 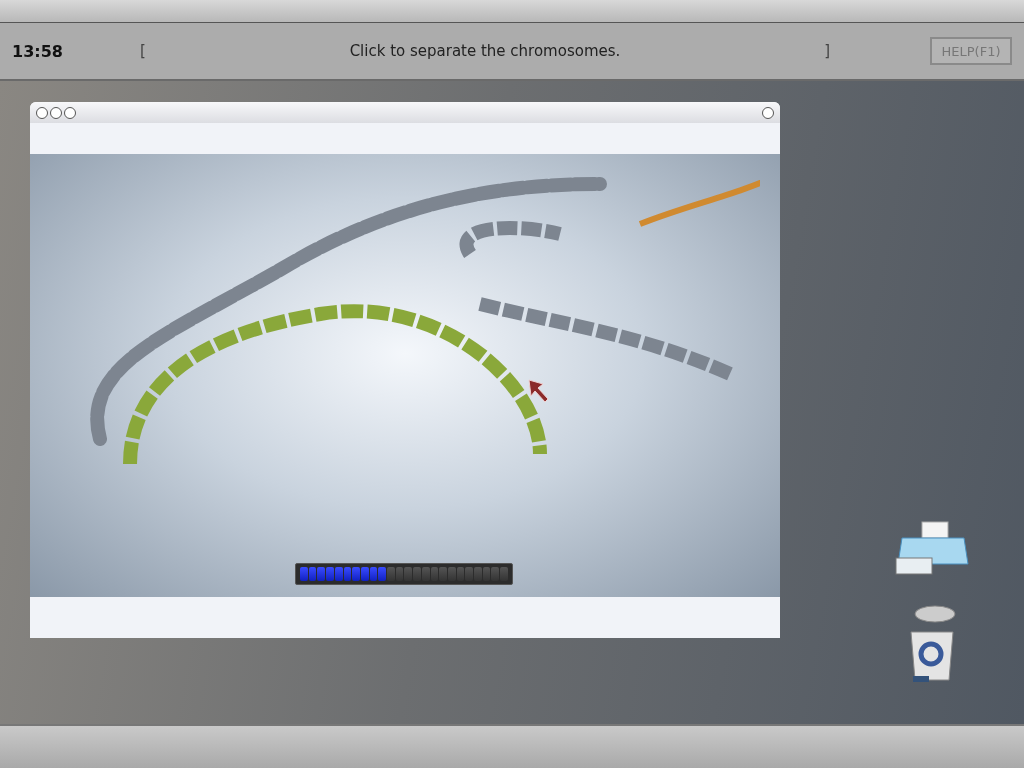 What do you see at coordinates (932, 643) in the screenshot?
I see `trash-icon` at bounding box center [932, 643].